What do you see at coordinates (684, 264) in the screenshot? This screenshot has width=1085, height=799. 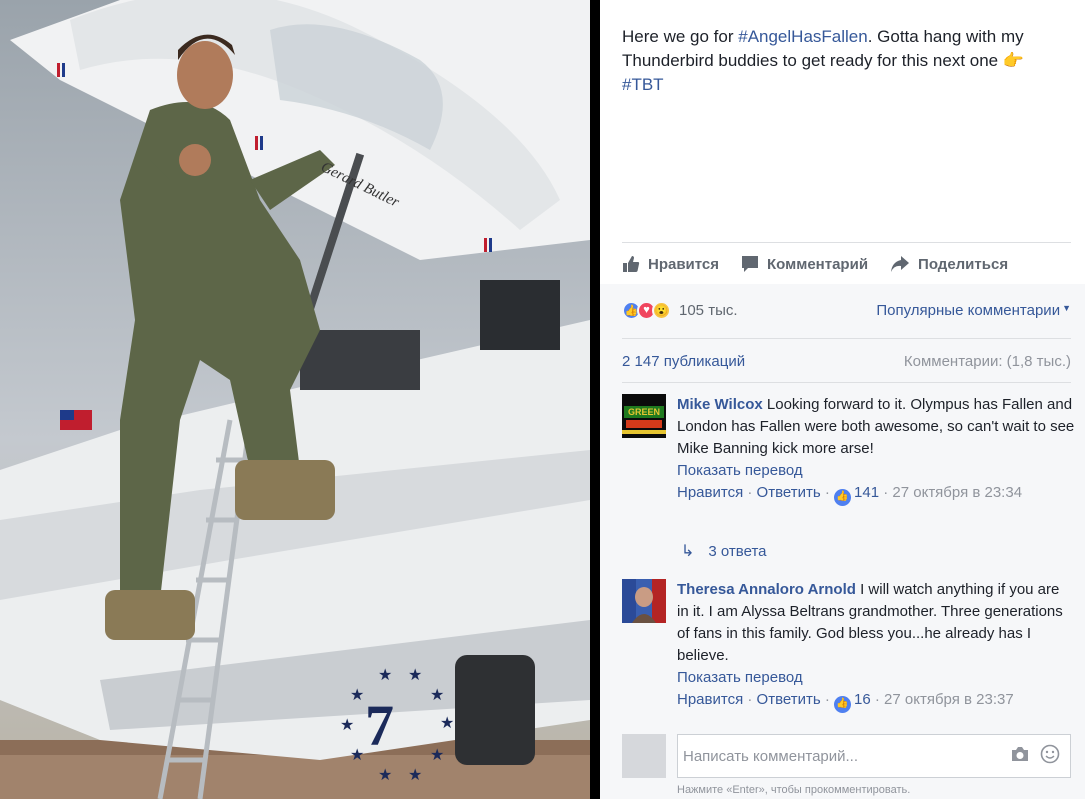 I see `like-label: Нравится` at bounding box center [684, 264].